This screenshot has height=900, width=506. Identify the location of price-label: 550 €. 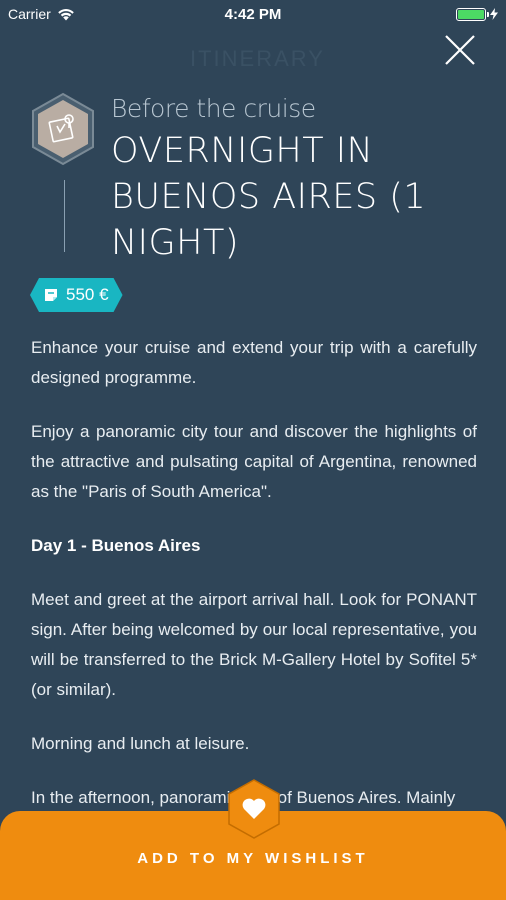
(87, 294).